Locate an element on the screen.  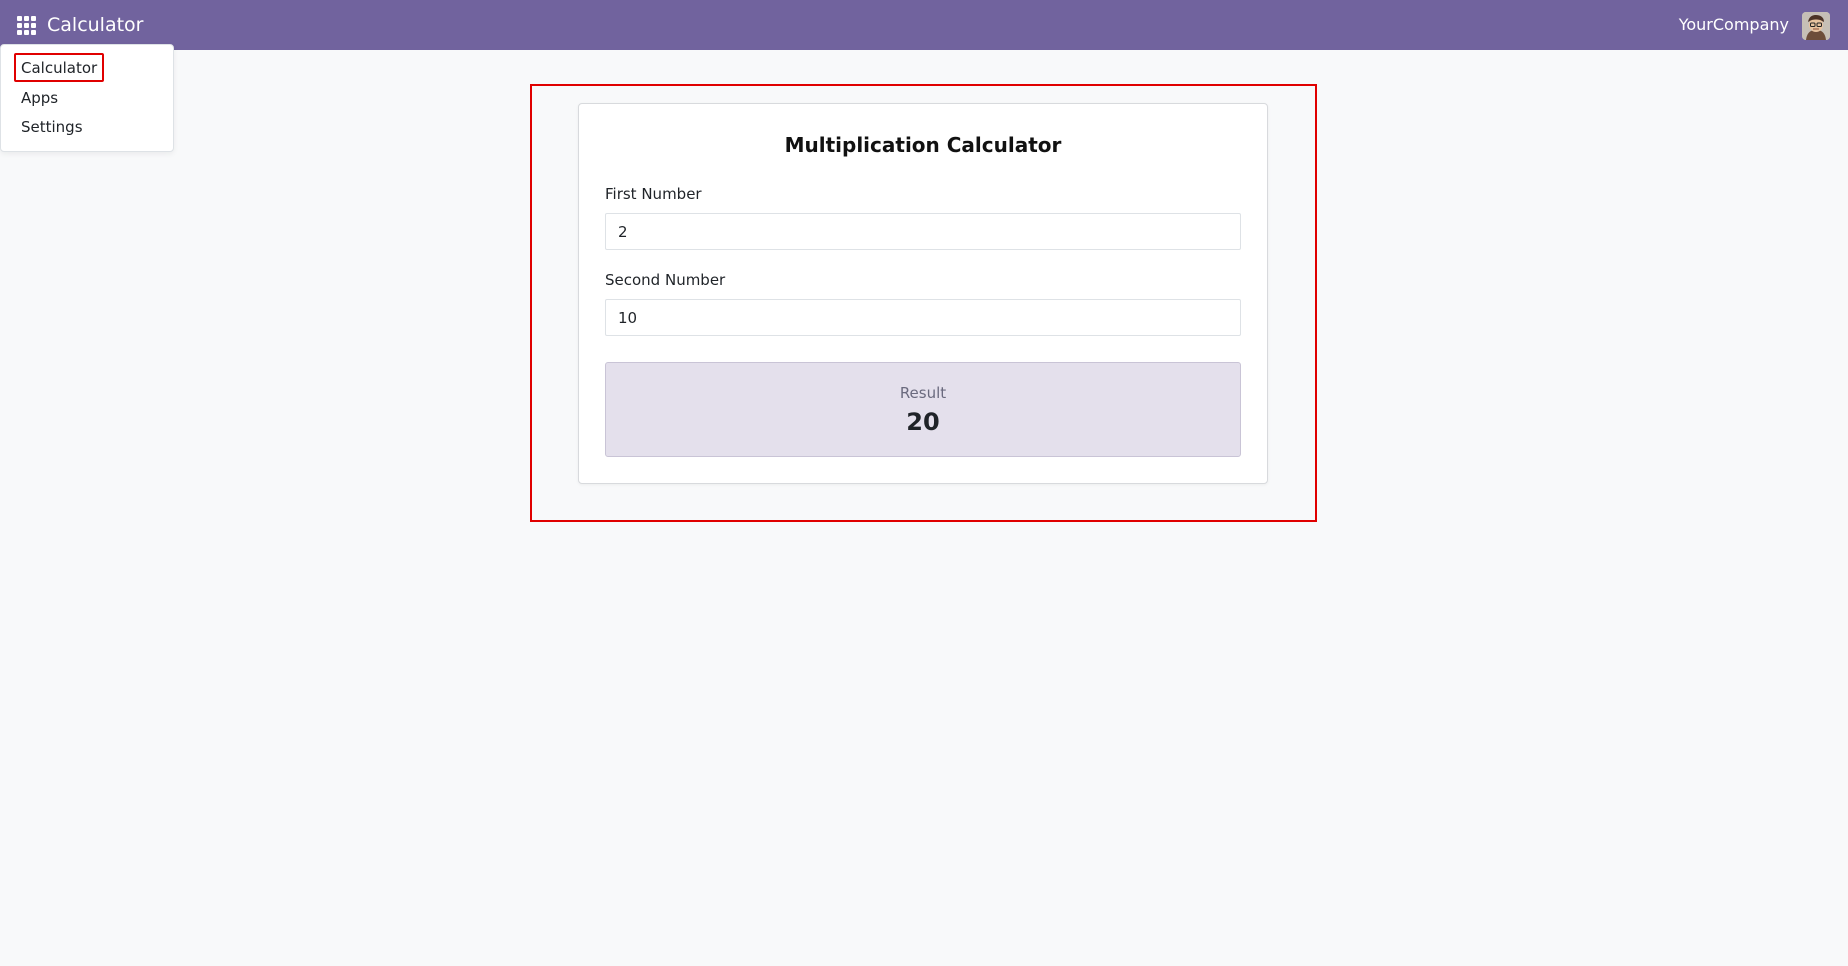
company-switcher: YourCompany is located at coordinates (1734, 25).